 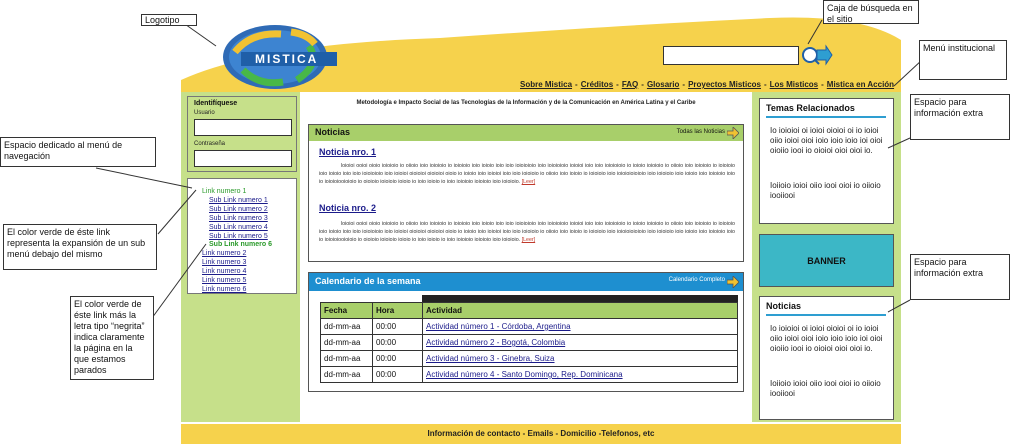 What do you see at coordinates (963, 60) in the screenshot?
I see `annotation-institutional-menu: Menú institucional` at bounding box center [963, 60].